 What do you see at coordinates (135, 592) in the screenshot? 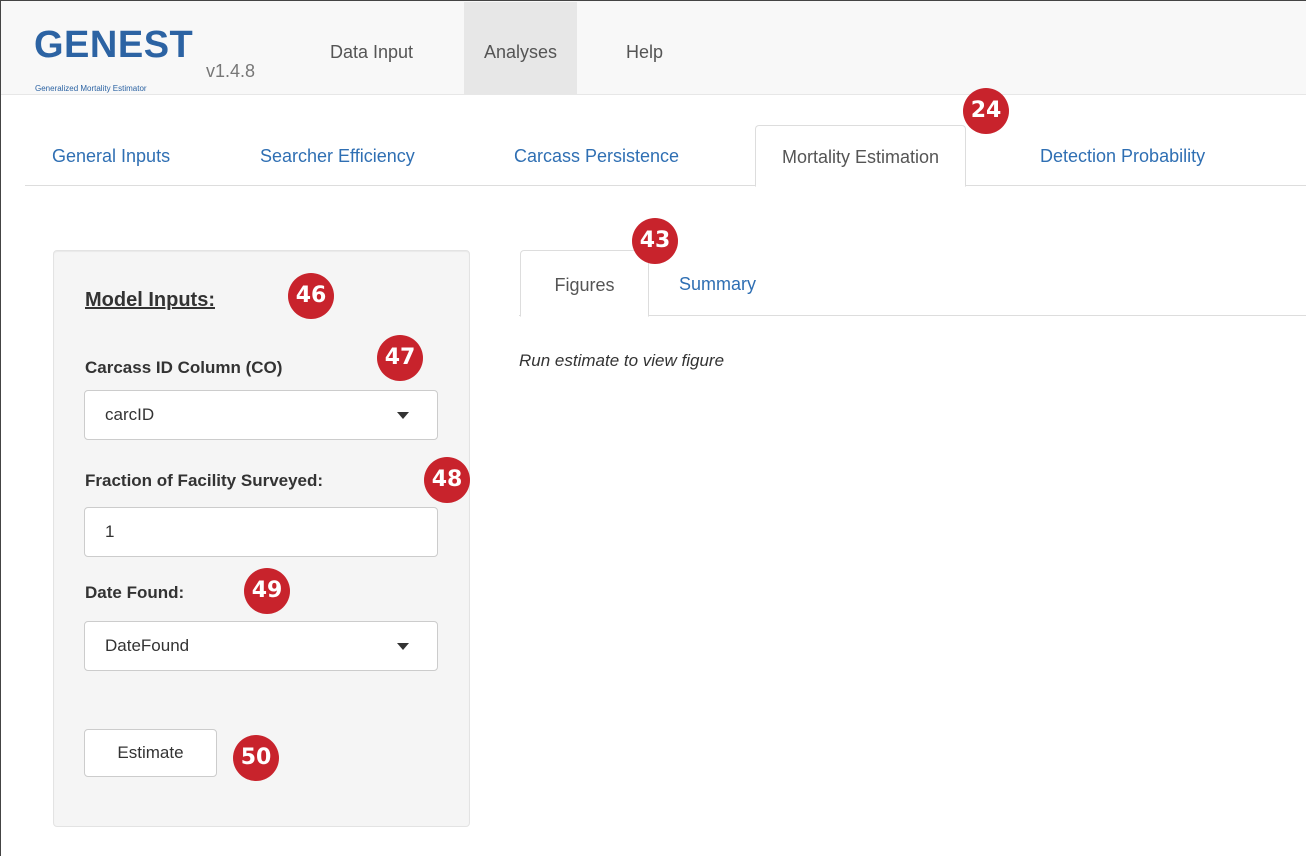
I see `date-found-label: Date Found:` at bounding box center [135, 592].